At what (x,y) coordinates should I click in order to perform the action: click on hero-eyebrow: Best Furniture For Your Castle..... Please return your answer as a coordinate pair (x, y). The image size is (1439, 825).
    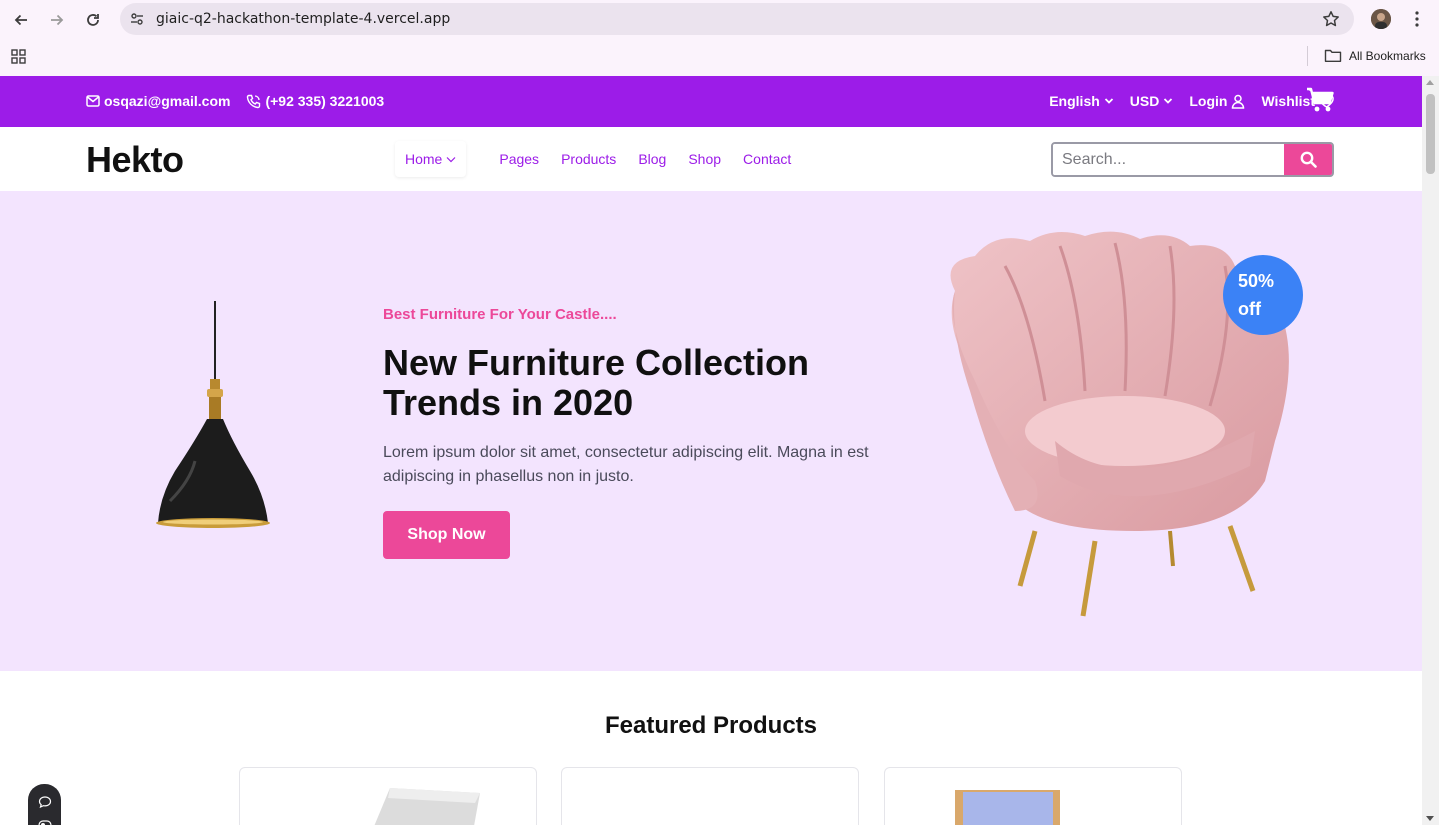
    Looking at the image, I should click on (500, 314).